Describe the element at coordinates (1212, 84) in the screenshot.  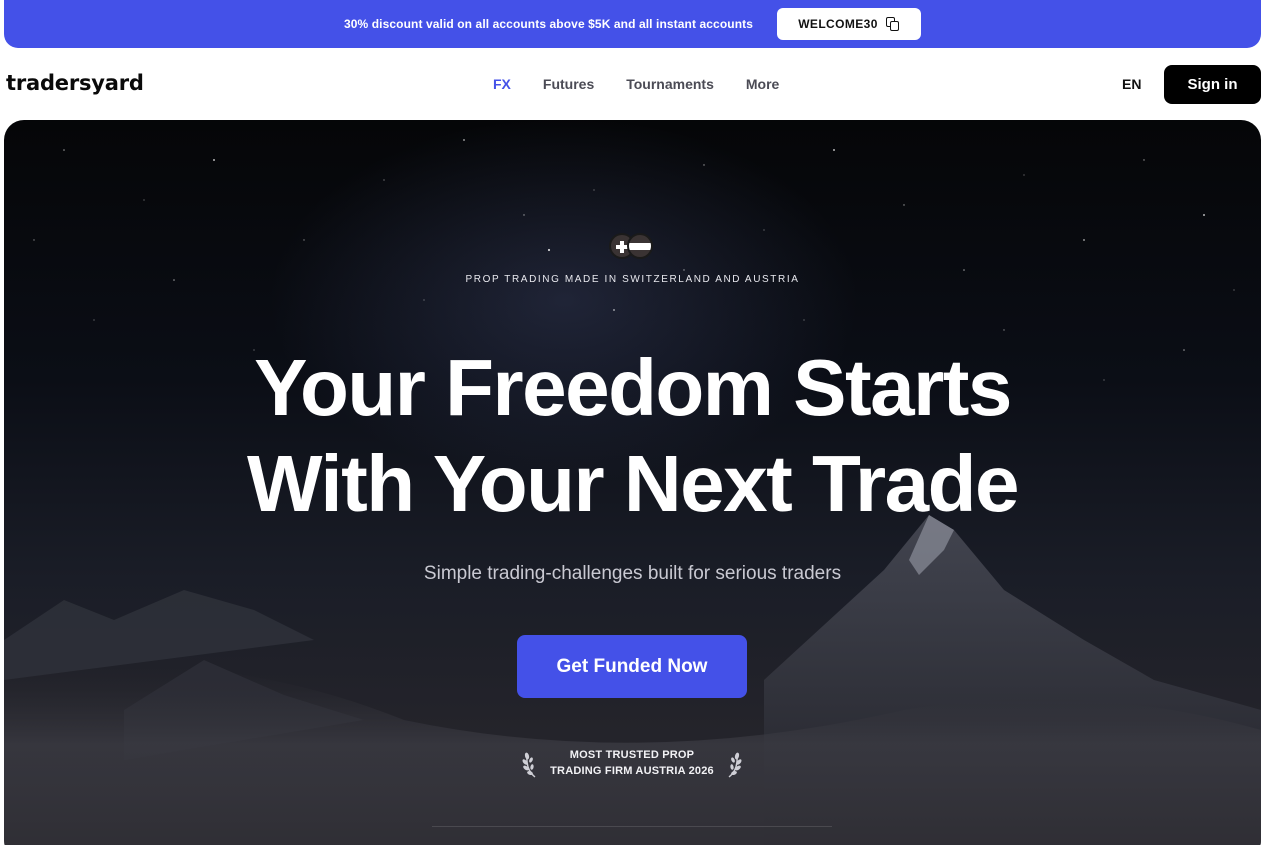
I see `sign-in-button: Sign in` at that location.